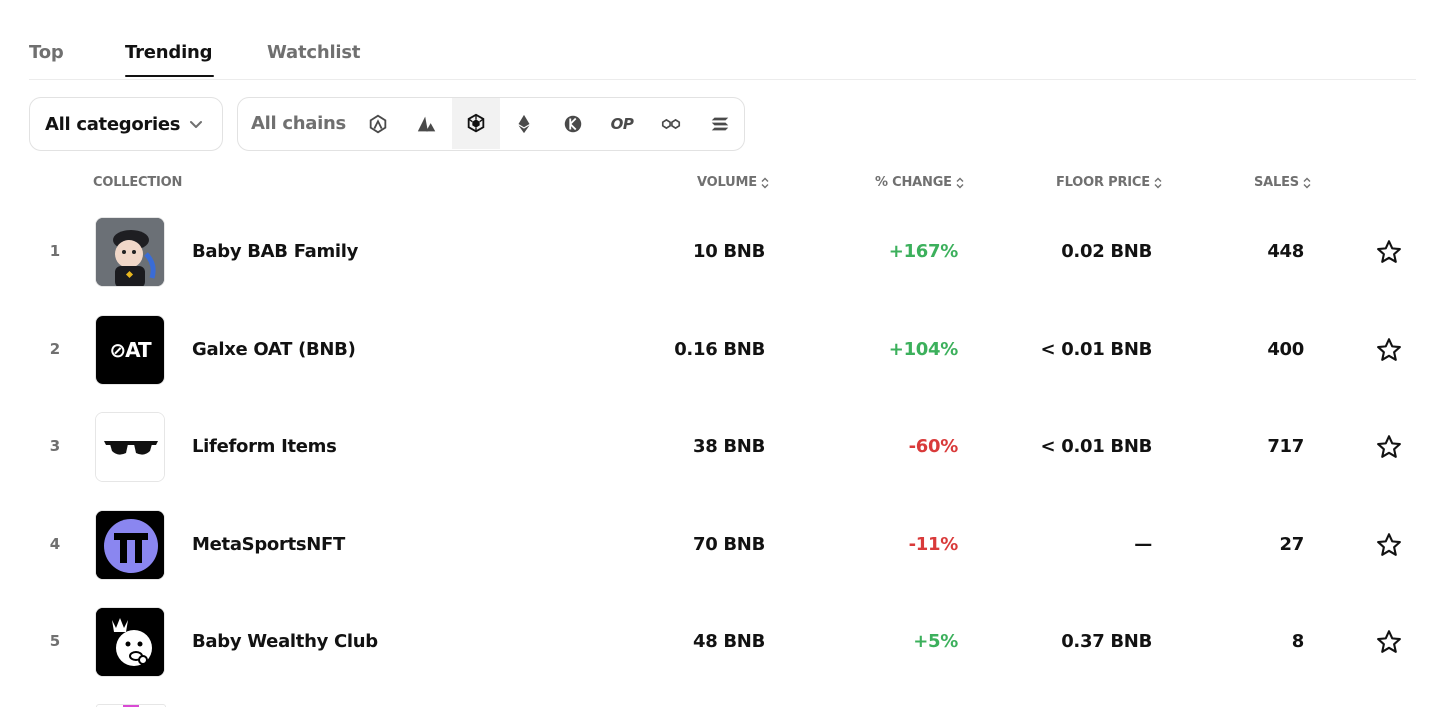  I want to click on arbitrum-icon, so click(378, 123).